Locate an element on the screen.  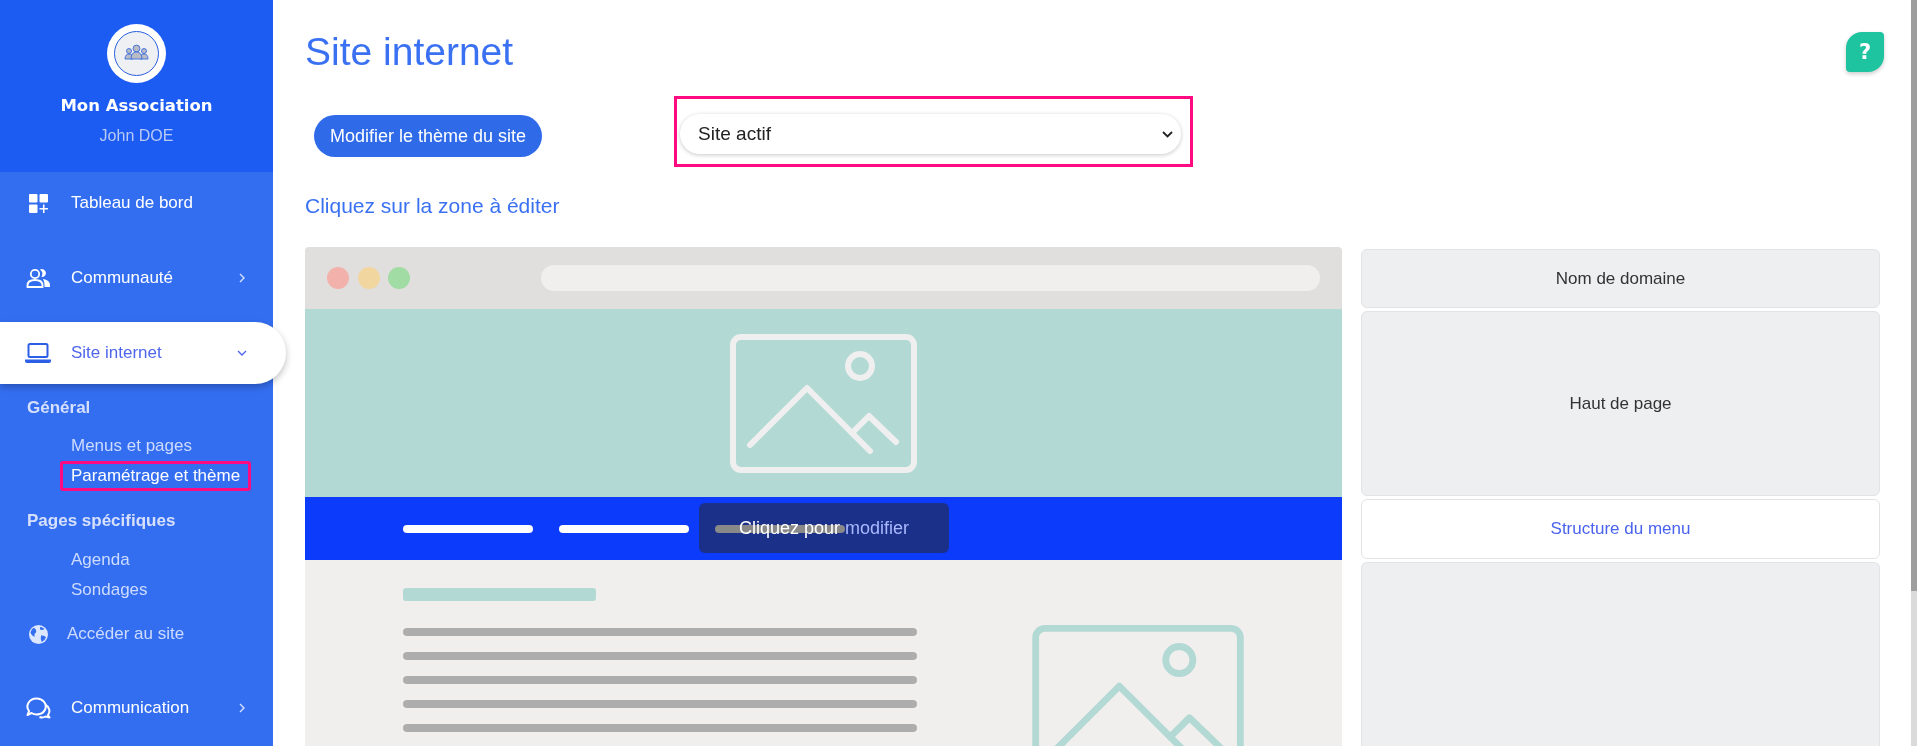
page-title: Site internet is located at coordinates (409, 52).